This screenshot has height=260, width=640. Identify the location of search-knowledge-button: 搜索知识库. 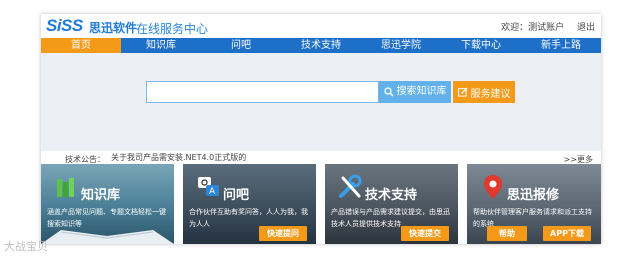
(415, 92).